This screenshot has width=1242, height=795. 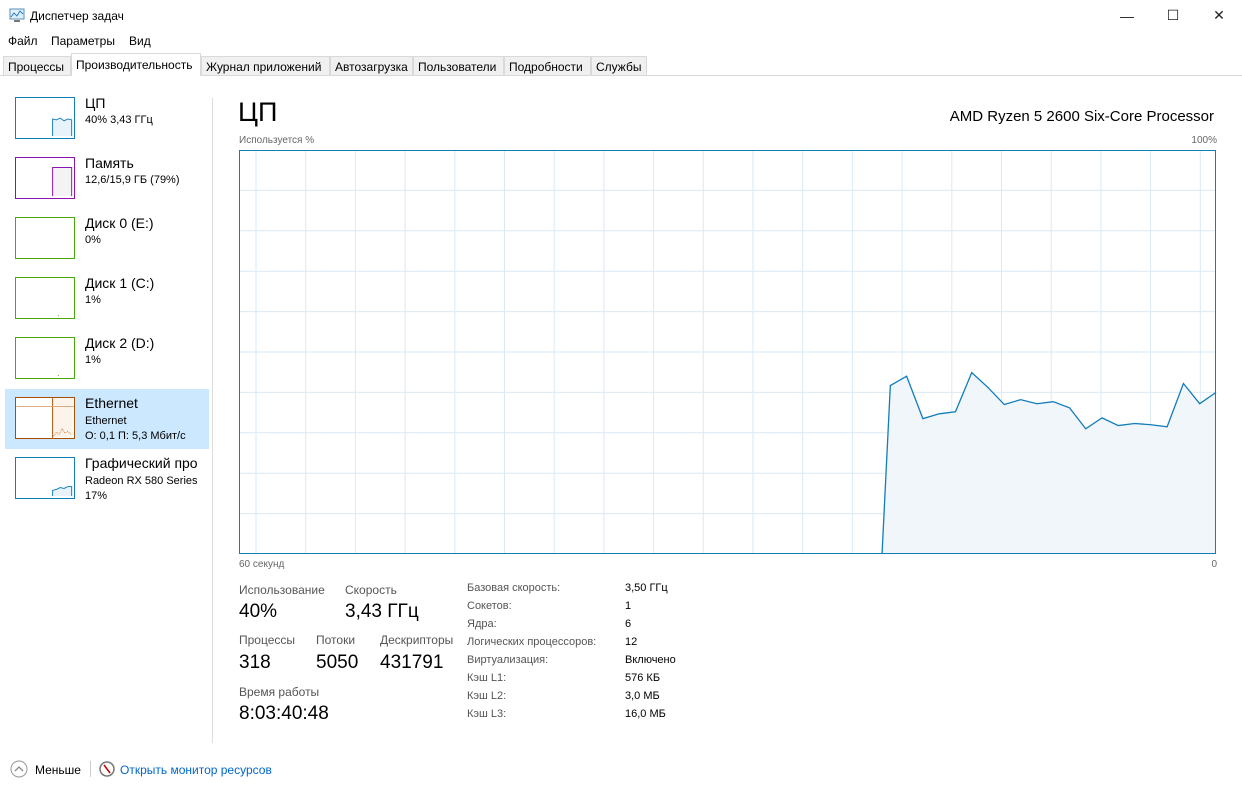 What do you see at coordinates (482, 624) in the screenshot?
I see `spec-label: Ядра:` at bounding box center [482, 624].